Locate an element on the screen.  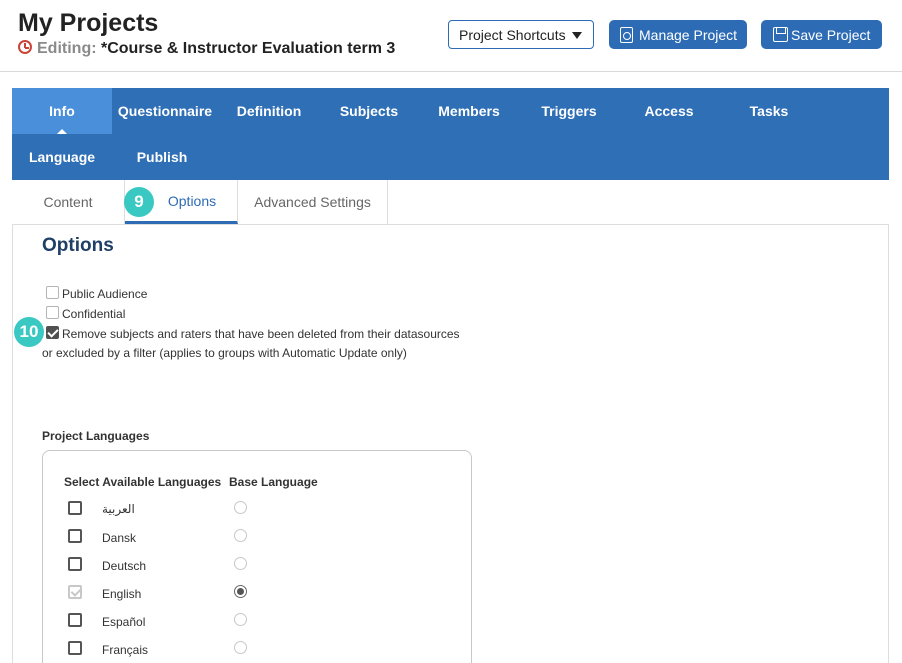
nav-item-definition: Definition is located at coordinates (269, 111).